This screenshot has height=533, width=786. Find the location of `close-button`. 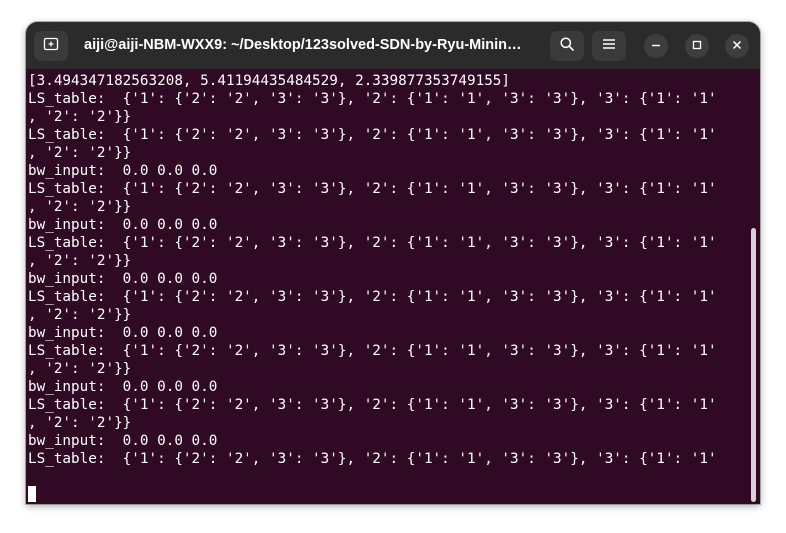

close-button is located at coordinates (737, 46).